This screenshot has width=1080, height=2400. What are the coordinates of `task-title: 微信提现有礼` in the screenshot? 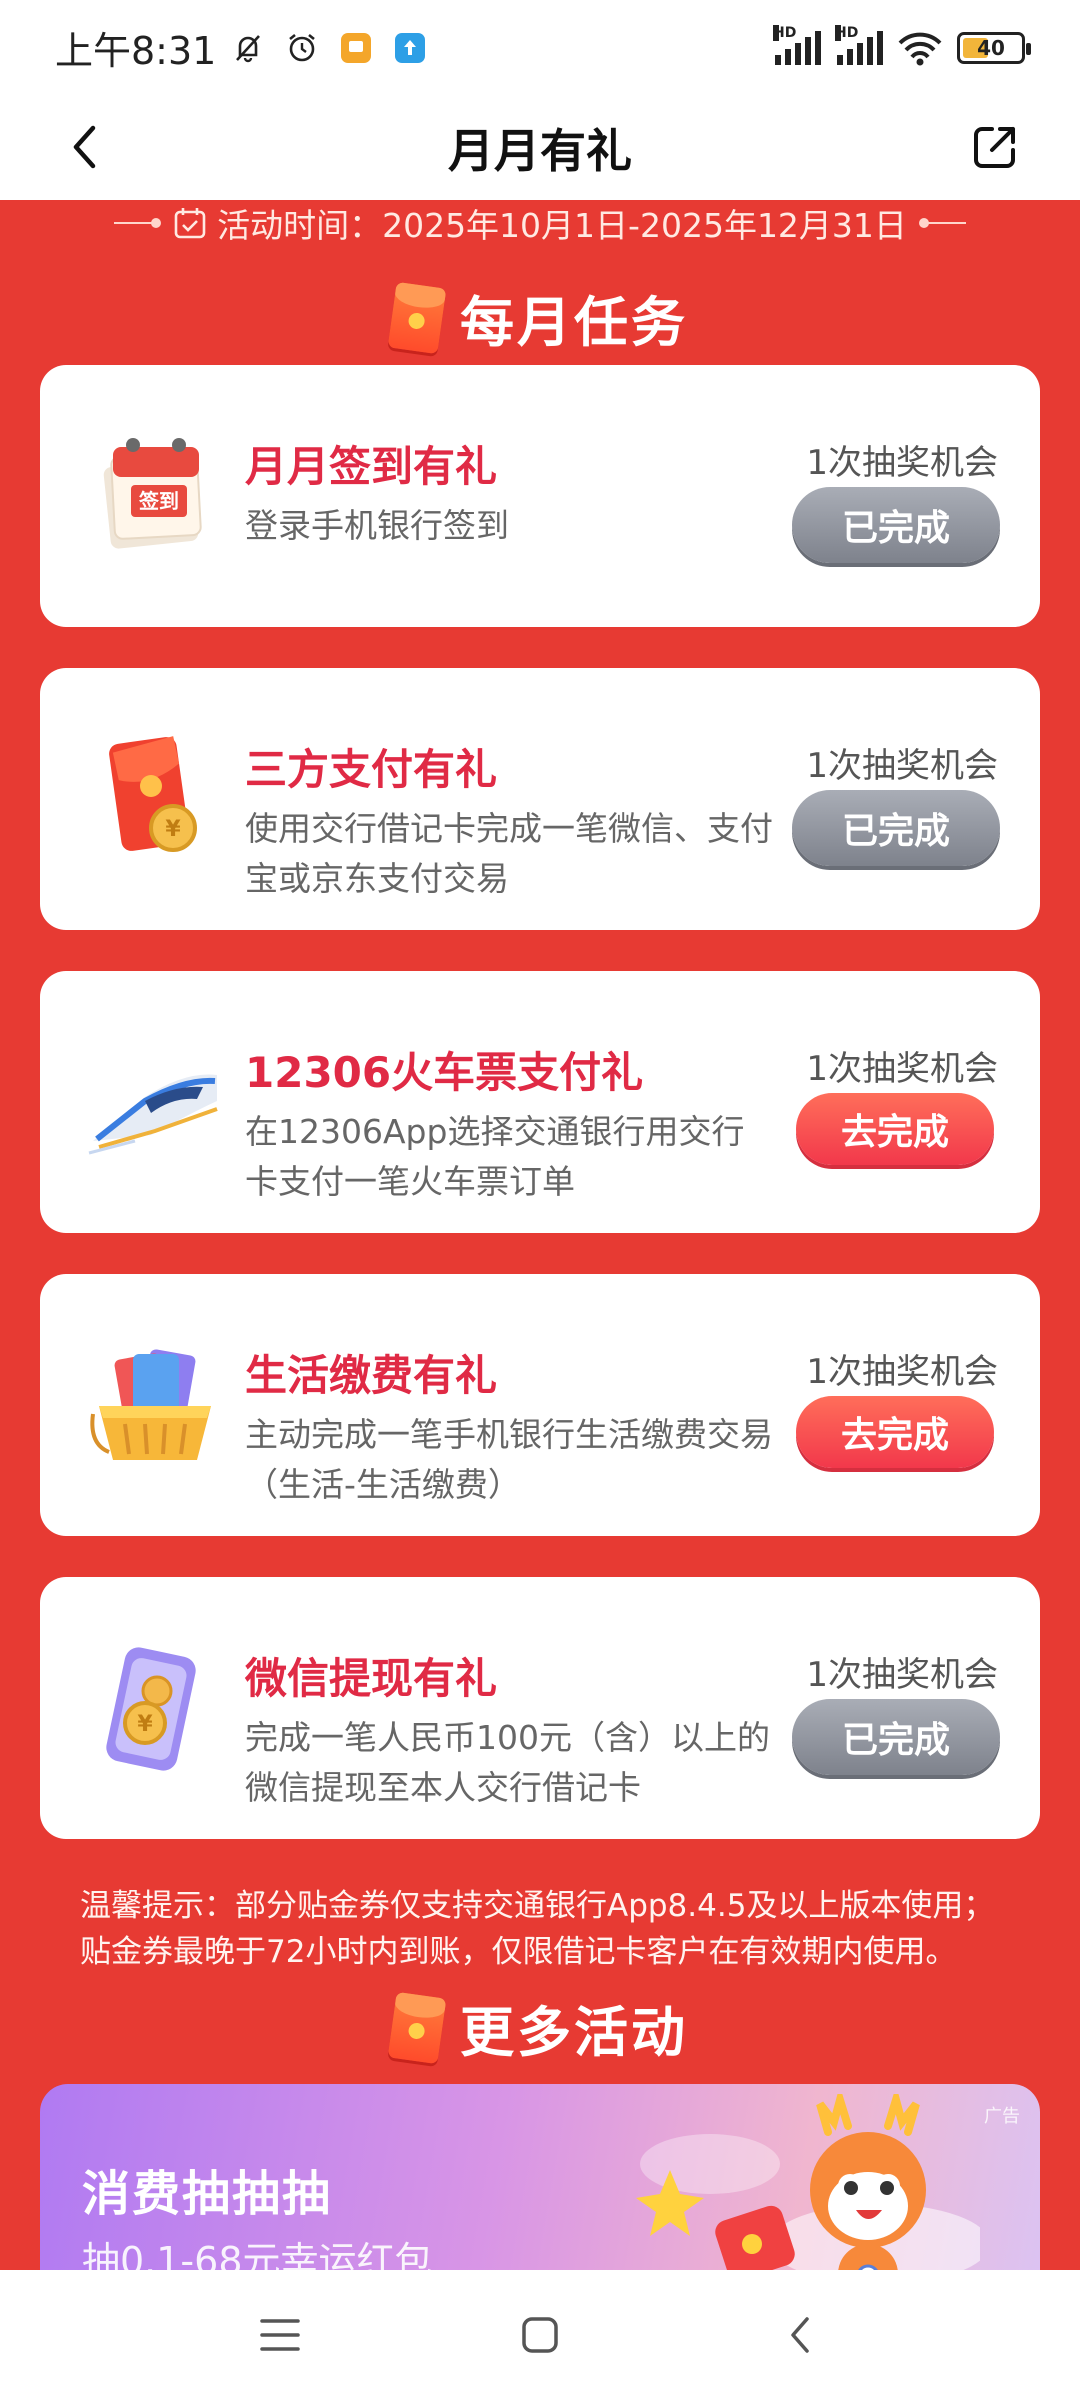 It's located at (371, 1678).